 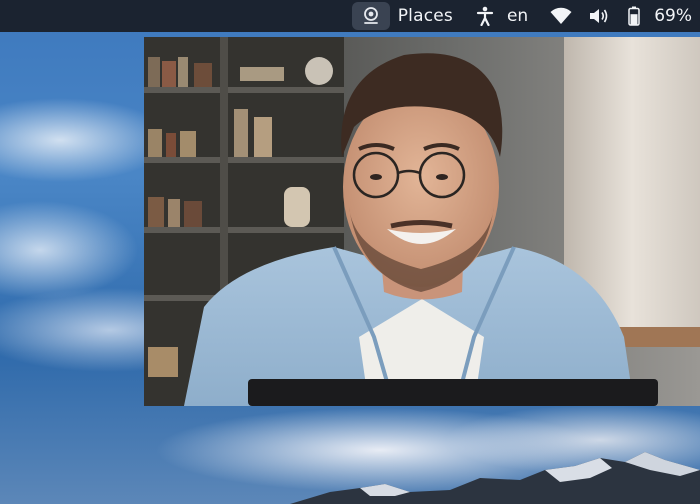 I want to click on battery-icon, so click(x=634, y=16).